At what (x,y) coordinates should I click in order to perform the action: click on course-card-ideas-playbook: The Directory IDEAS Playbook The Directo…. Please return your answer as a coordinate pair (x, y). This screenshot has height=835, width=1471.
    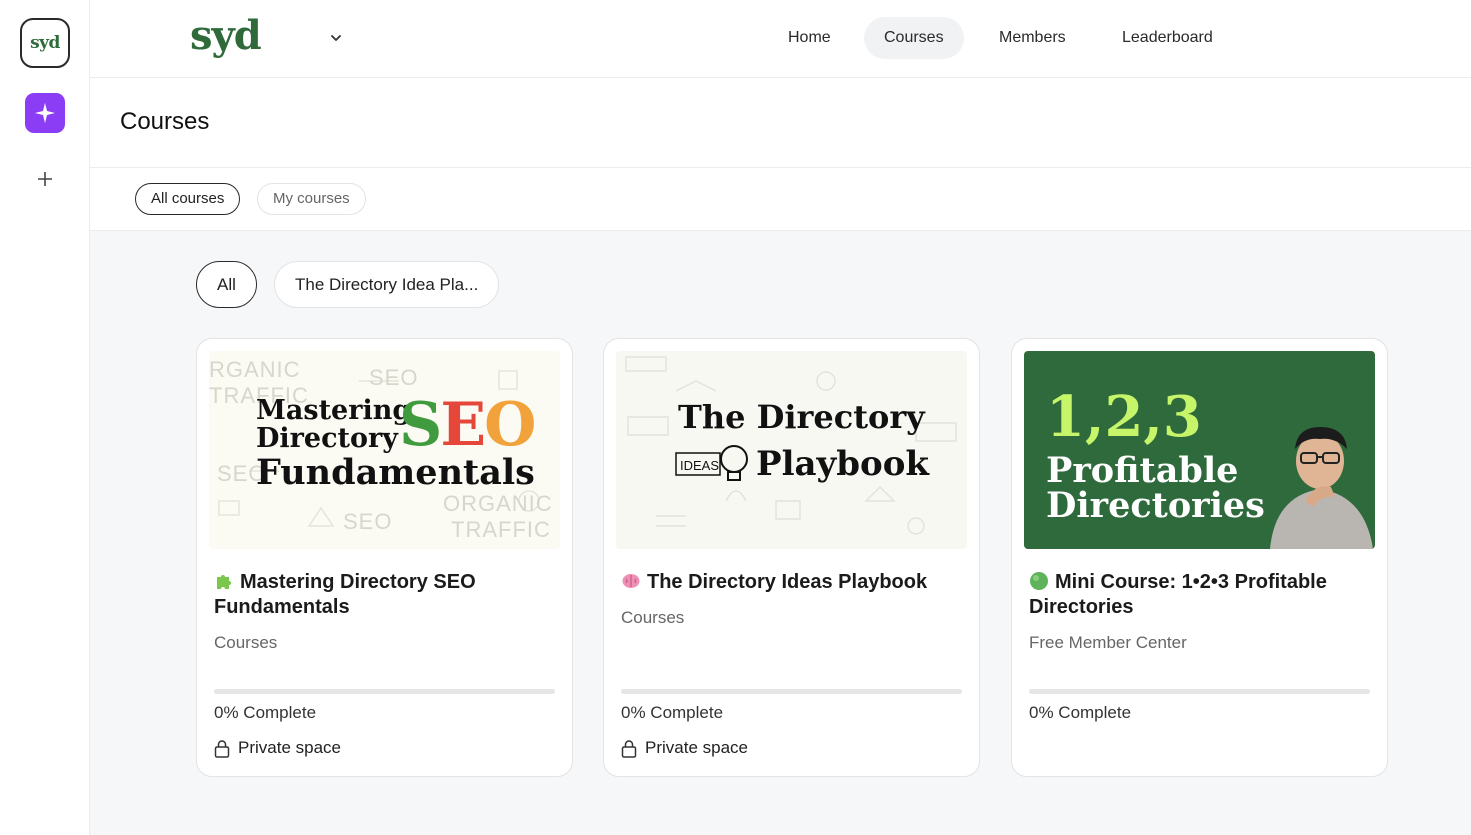
    Looking at the image, I should click on (791, 557).